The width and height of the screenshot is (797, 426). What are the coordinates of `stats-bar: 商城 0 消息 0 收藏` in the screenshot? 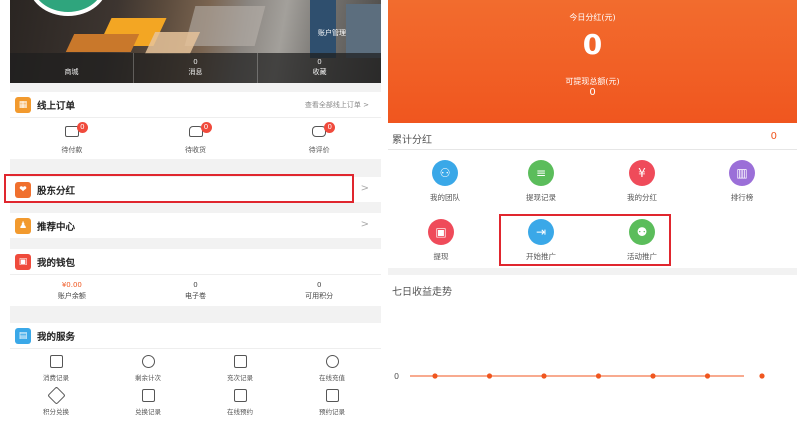 It's located at (195, 68).